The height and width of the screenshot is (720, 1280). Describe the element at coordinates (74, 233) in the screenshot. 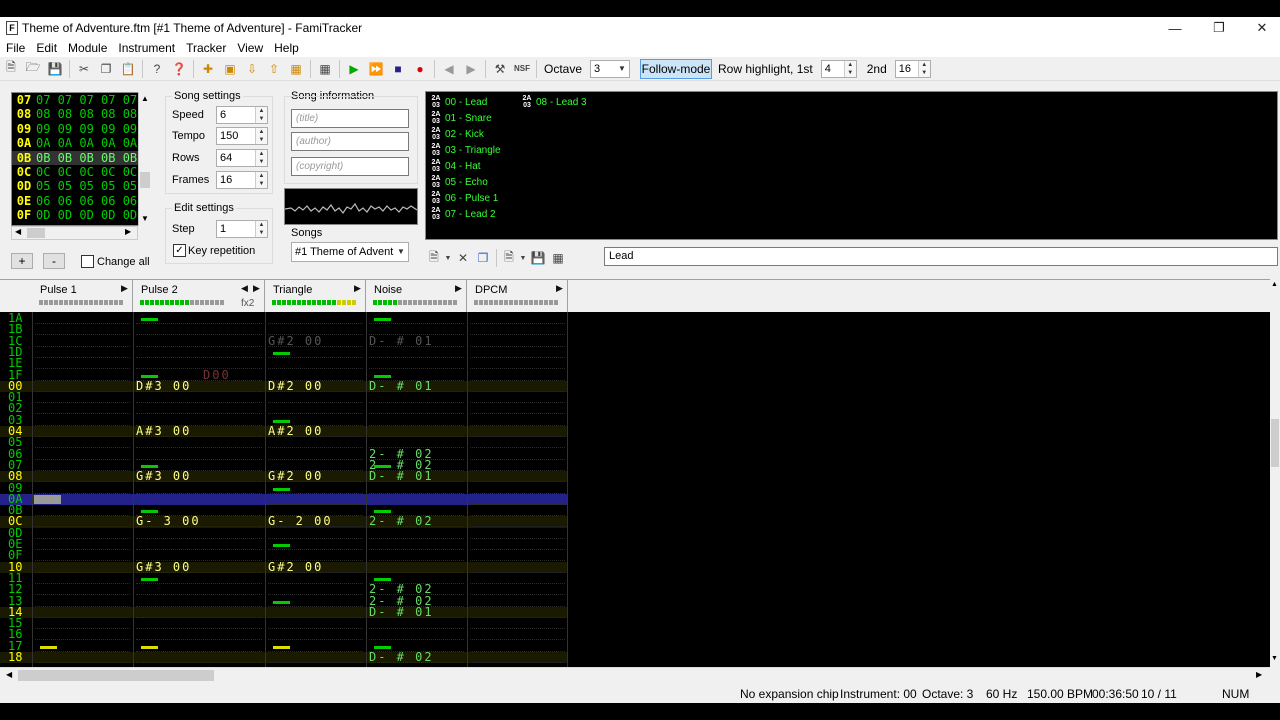

I see `frame-horizontal-scrollbar: ◀ ▶` at that location.